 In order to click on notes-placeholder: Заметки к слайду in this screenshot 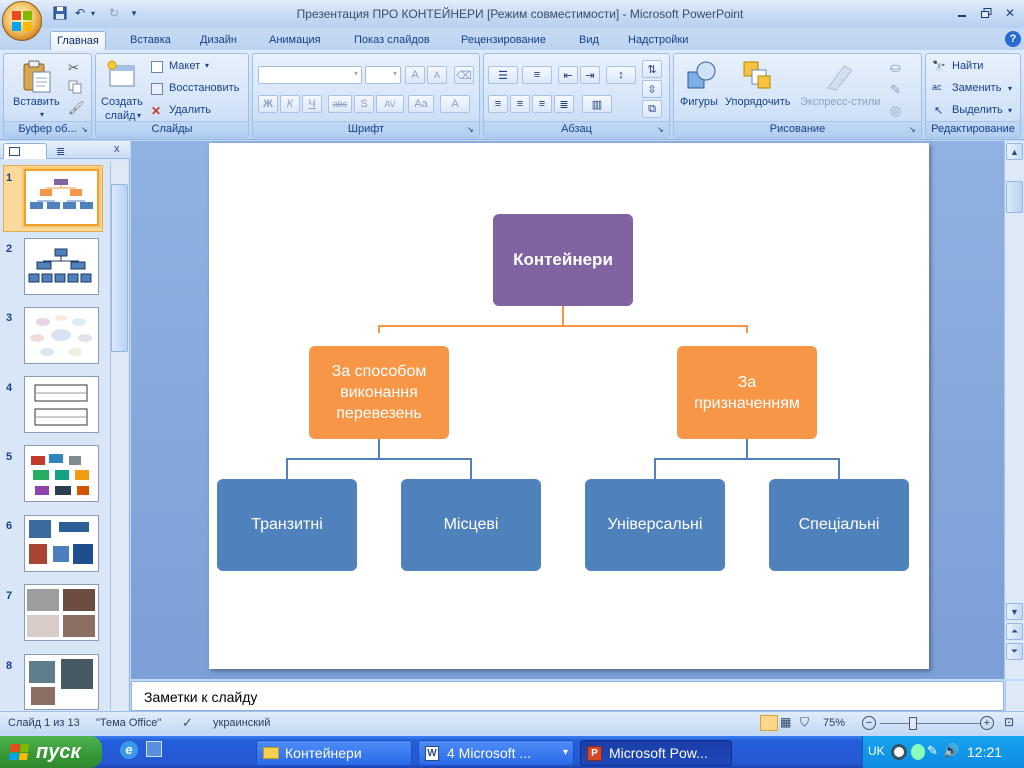, I will do `click(200, 697)`.